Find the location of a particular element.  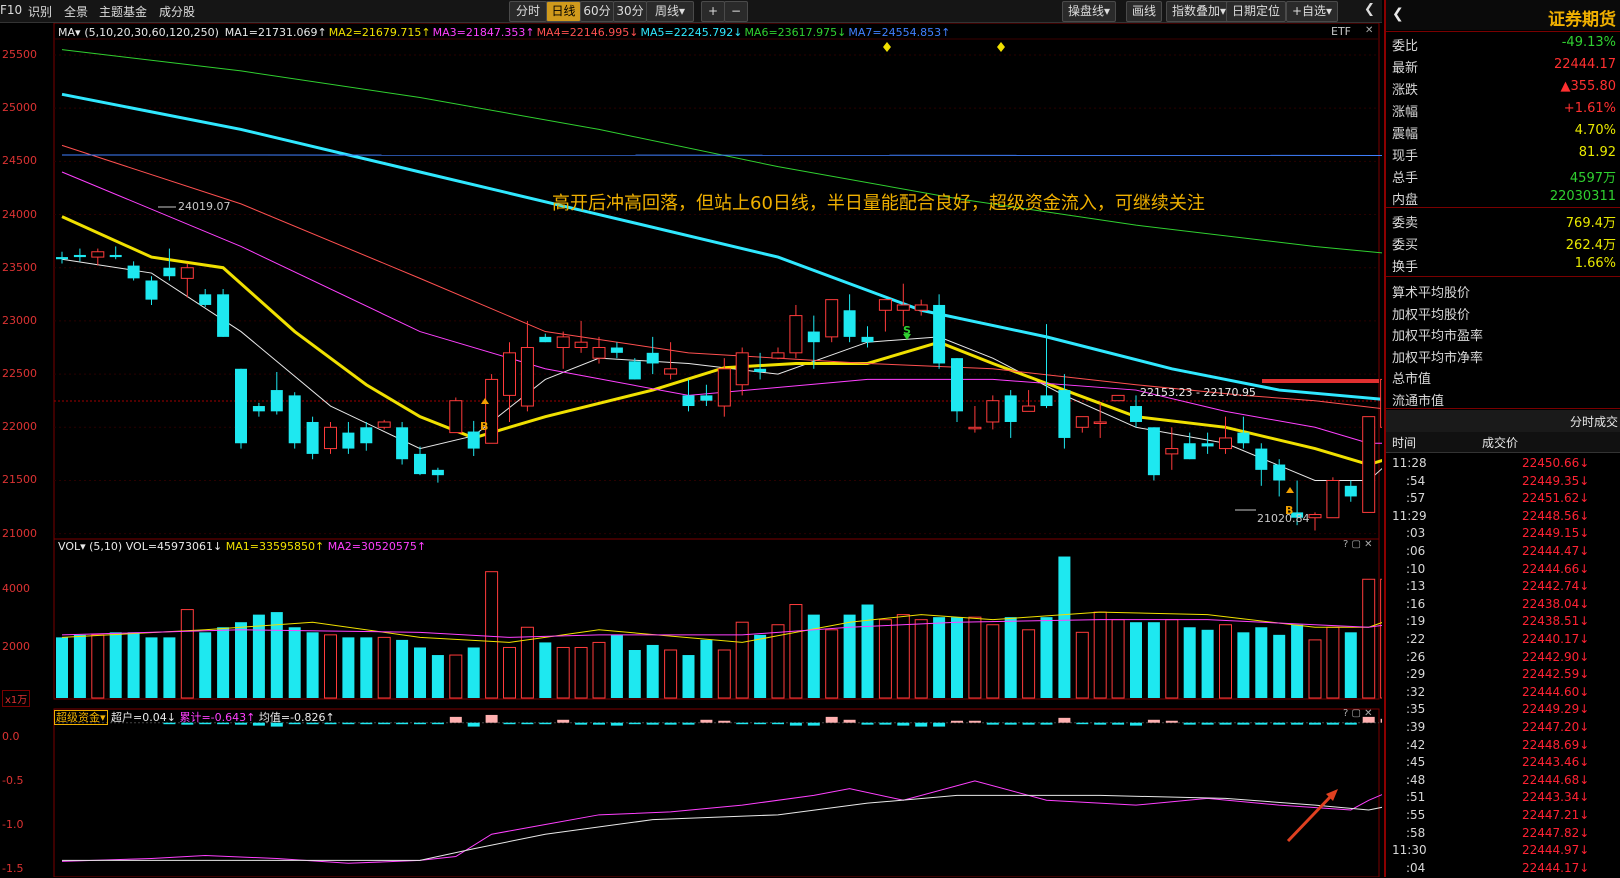

f10-button: F10 is located at coordinates (11, 10).